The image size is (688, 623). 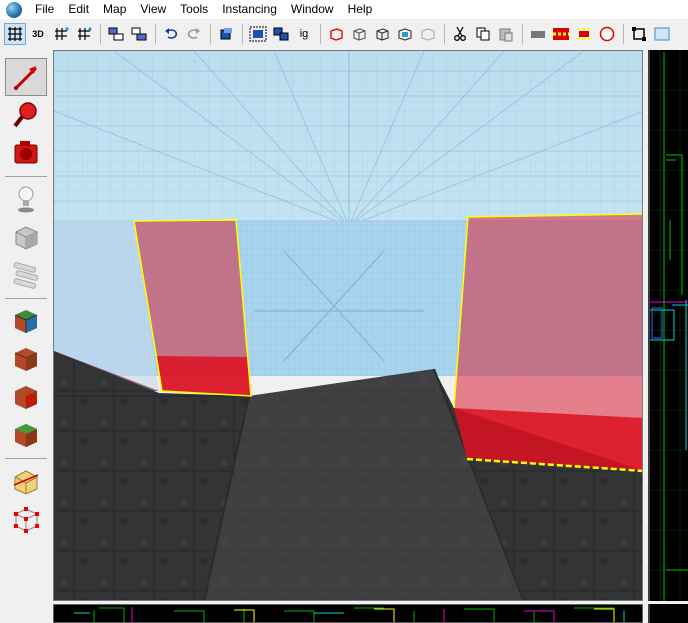 I want to click on apply-texture-tool, so click(x=26, y=359).